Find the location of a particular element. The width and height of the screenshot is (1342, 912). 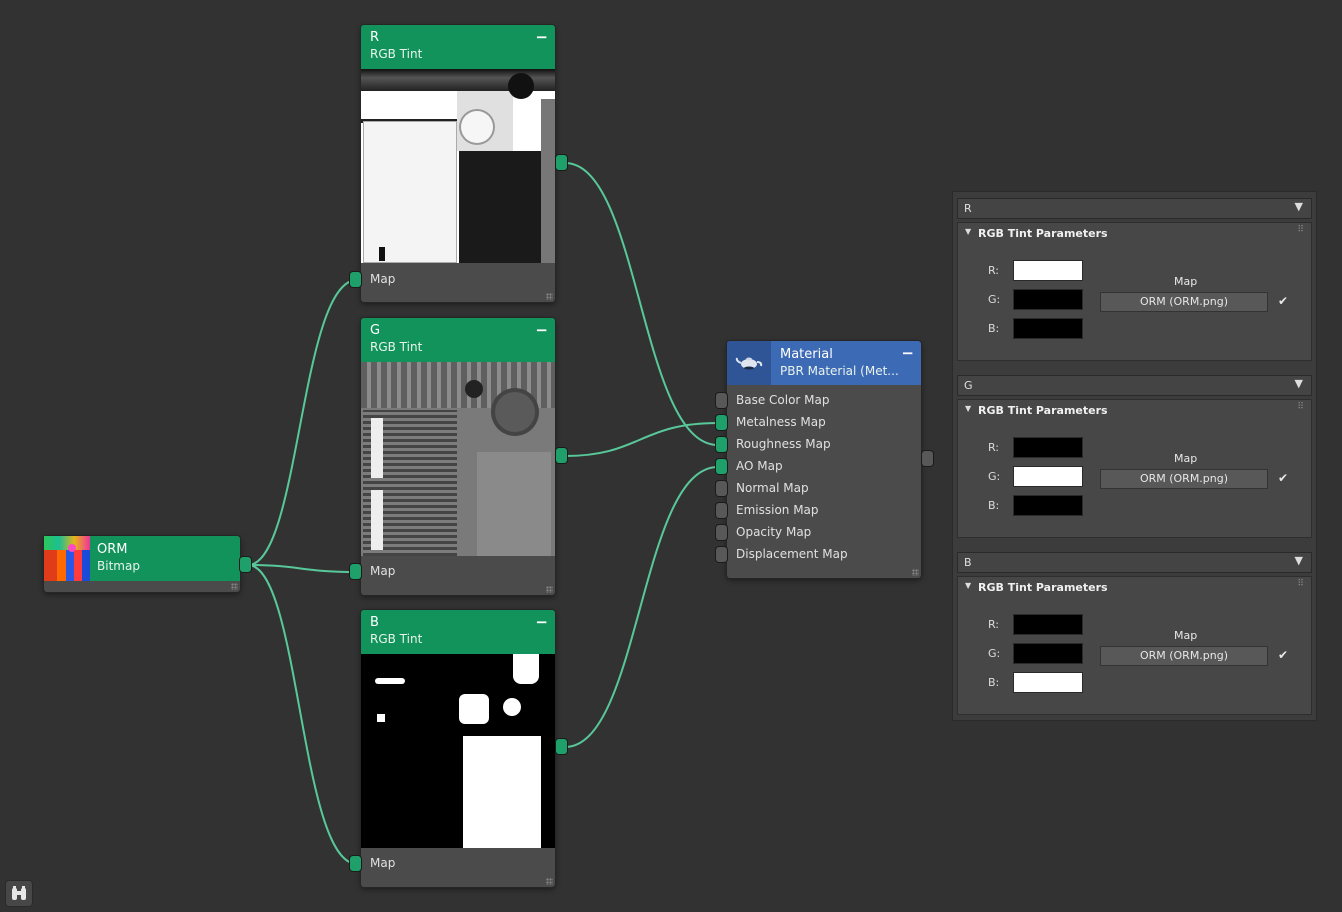

wire-orm-to-r is located at coordinates (302, 422).